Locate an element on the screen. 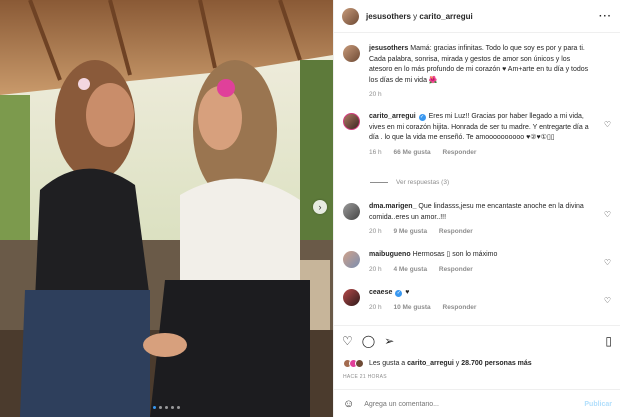 This screenshot has height=417, width=620. comment-likes: 10 Me gusta is located at coordinates (411, 307).